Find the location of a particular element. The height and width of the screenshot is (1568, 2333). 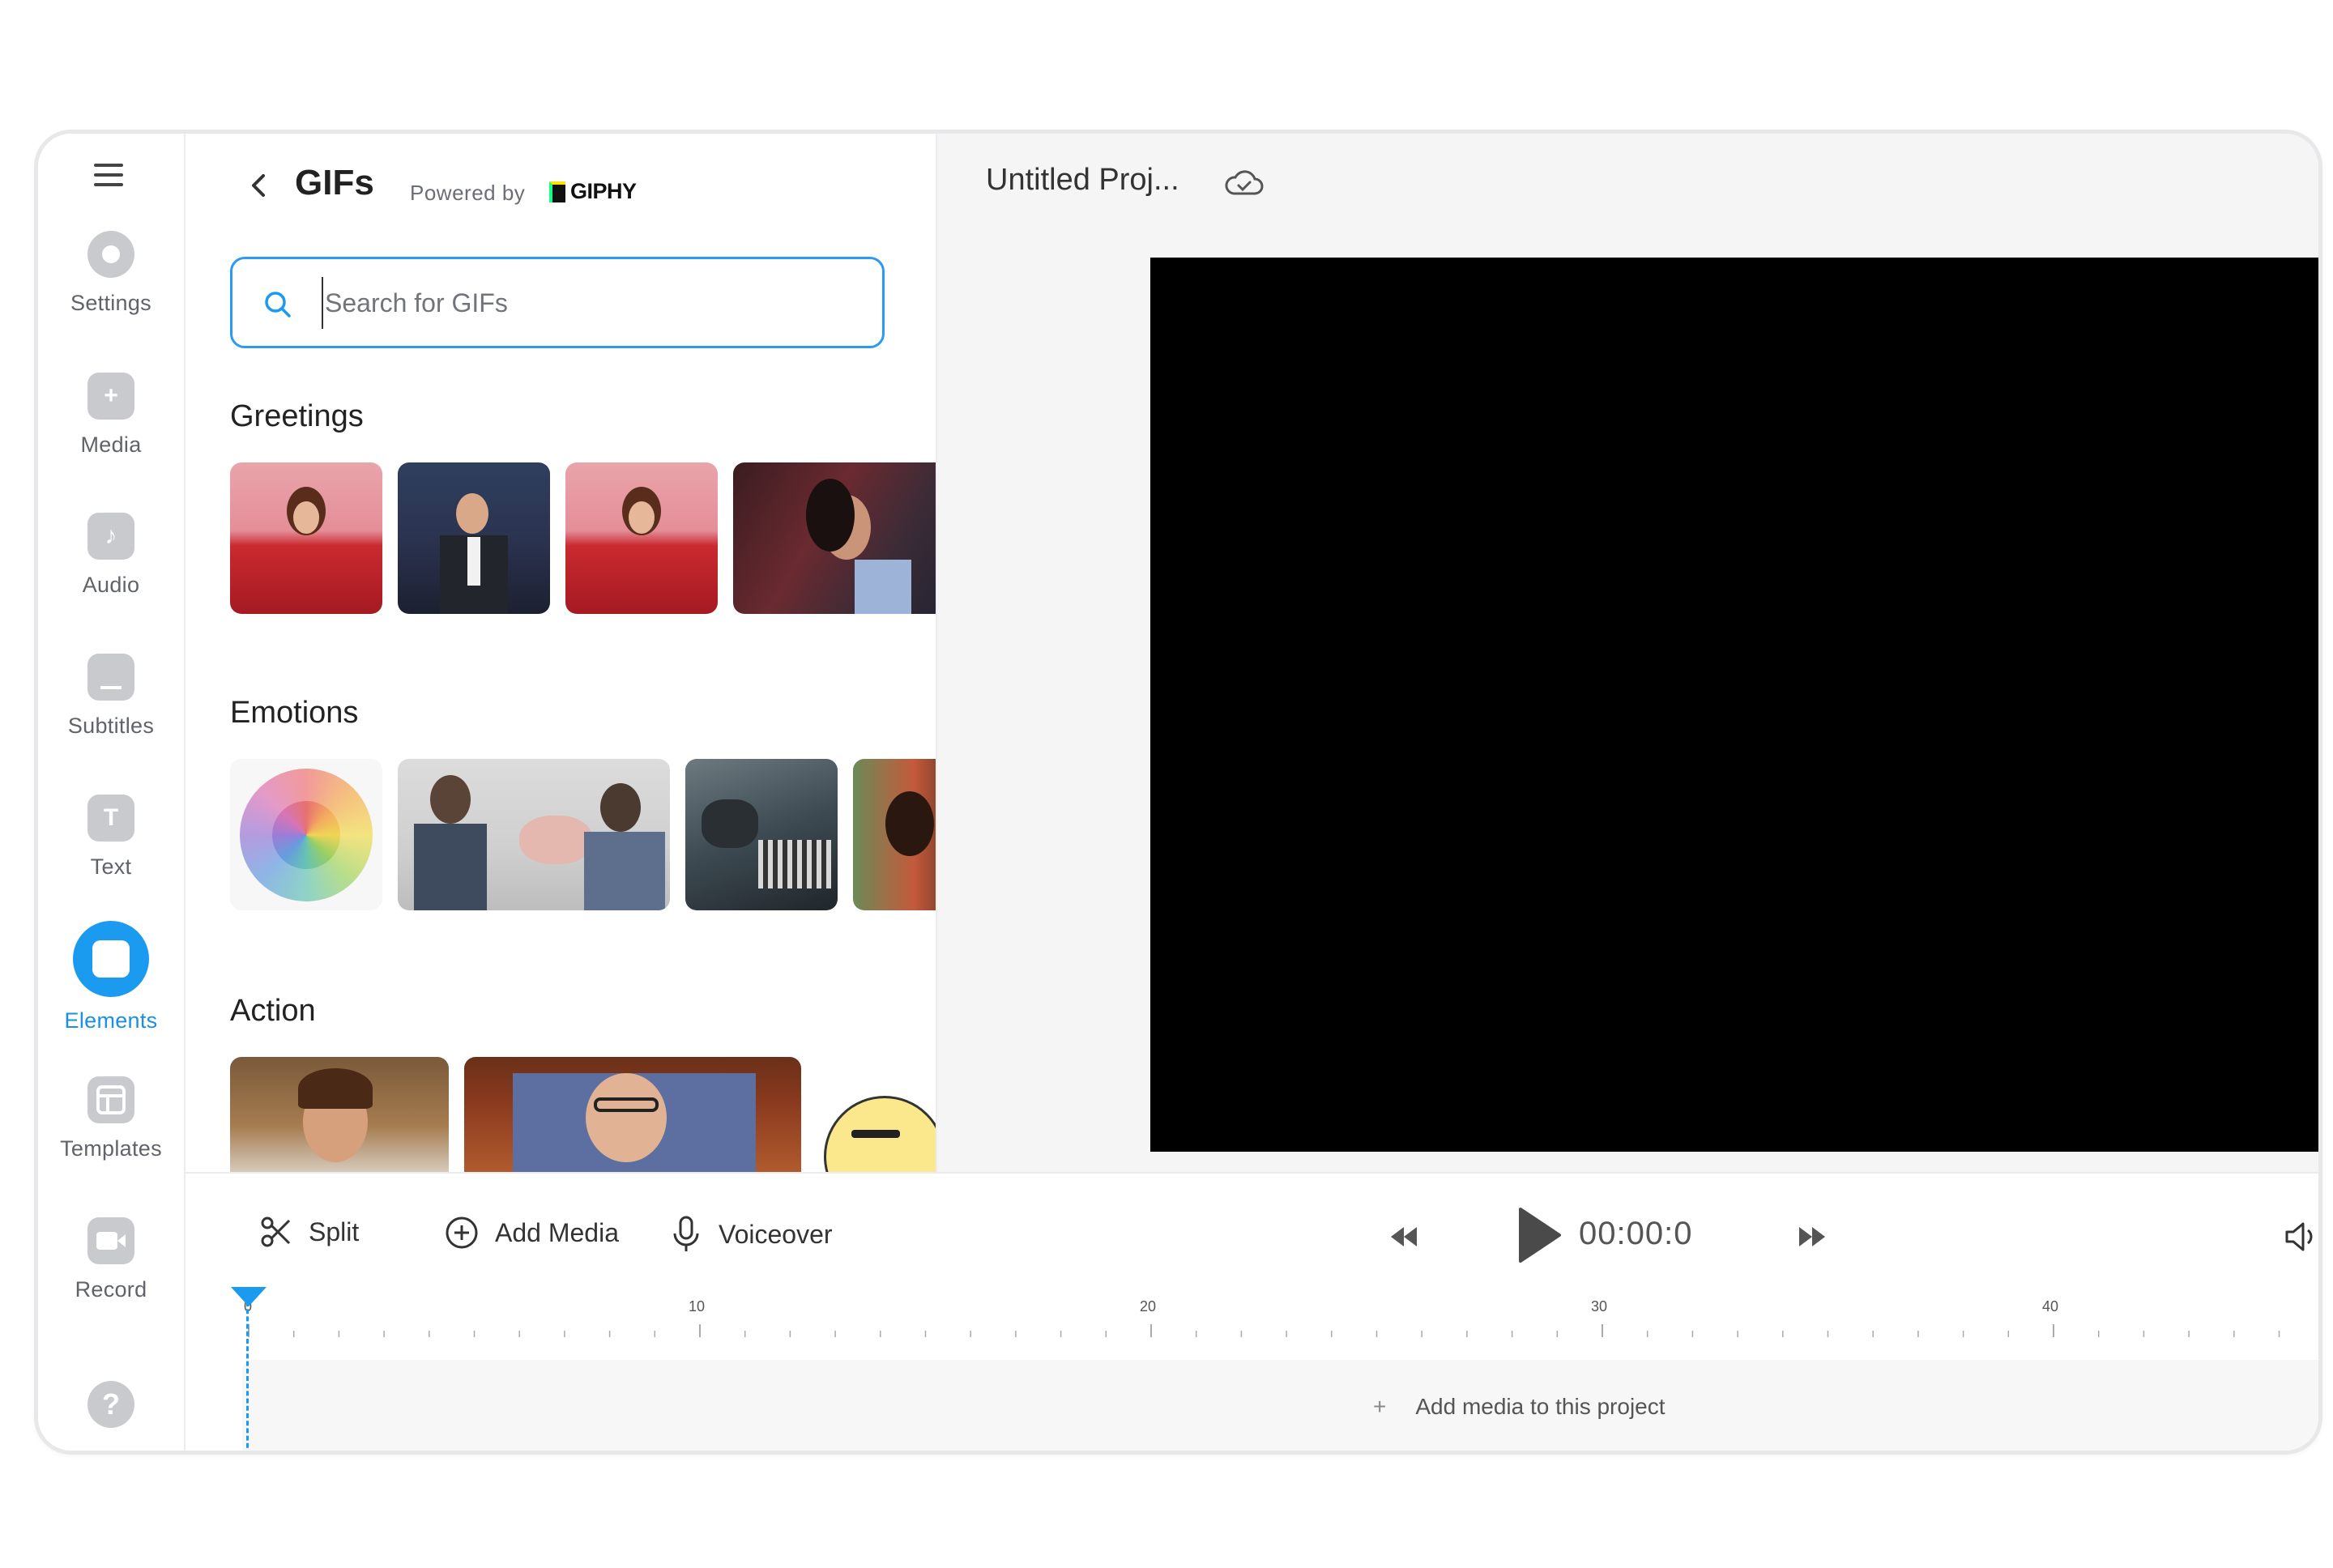

sidebar-item-record: Record is located at coordinates (111, 1259).